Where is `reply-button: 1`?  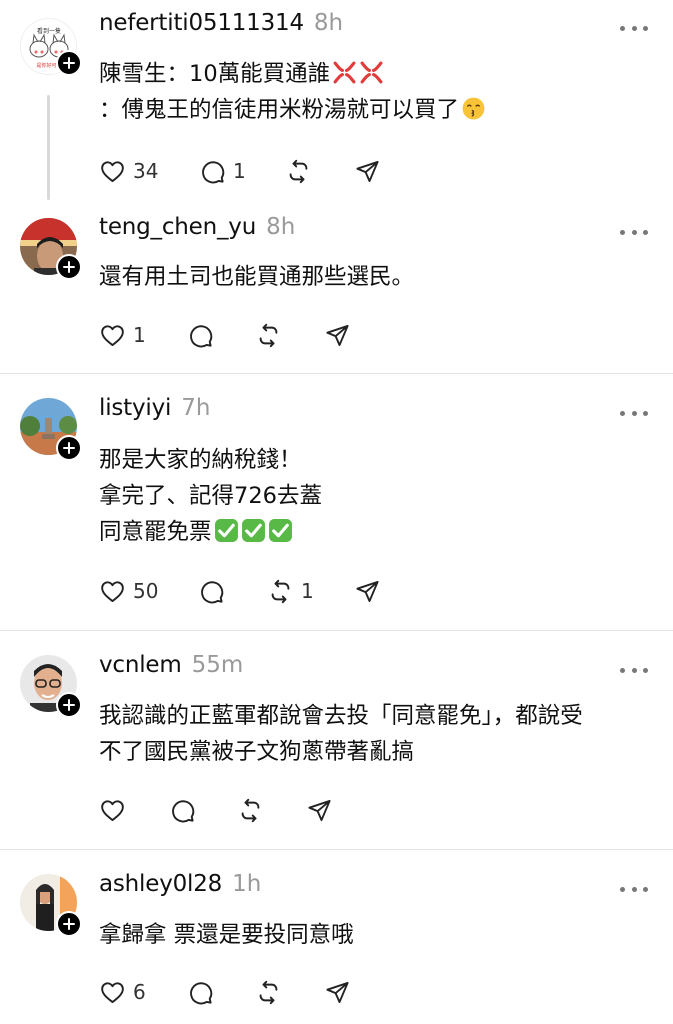
reply-button: 1 is located at coordinates (222, 171).